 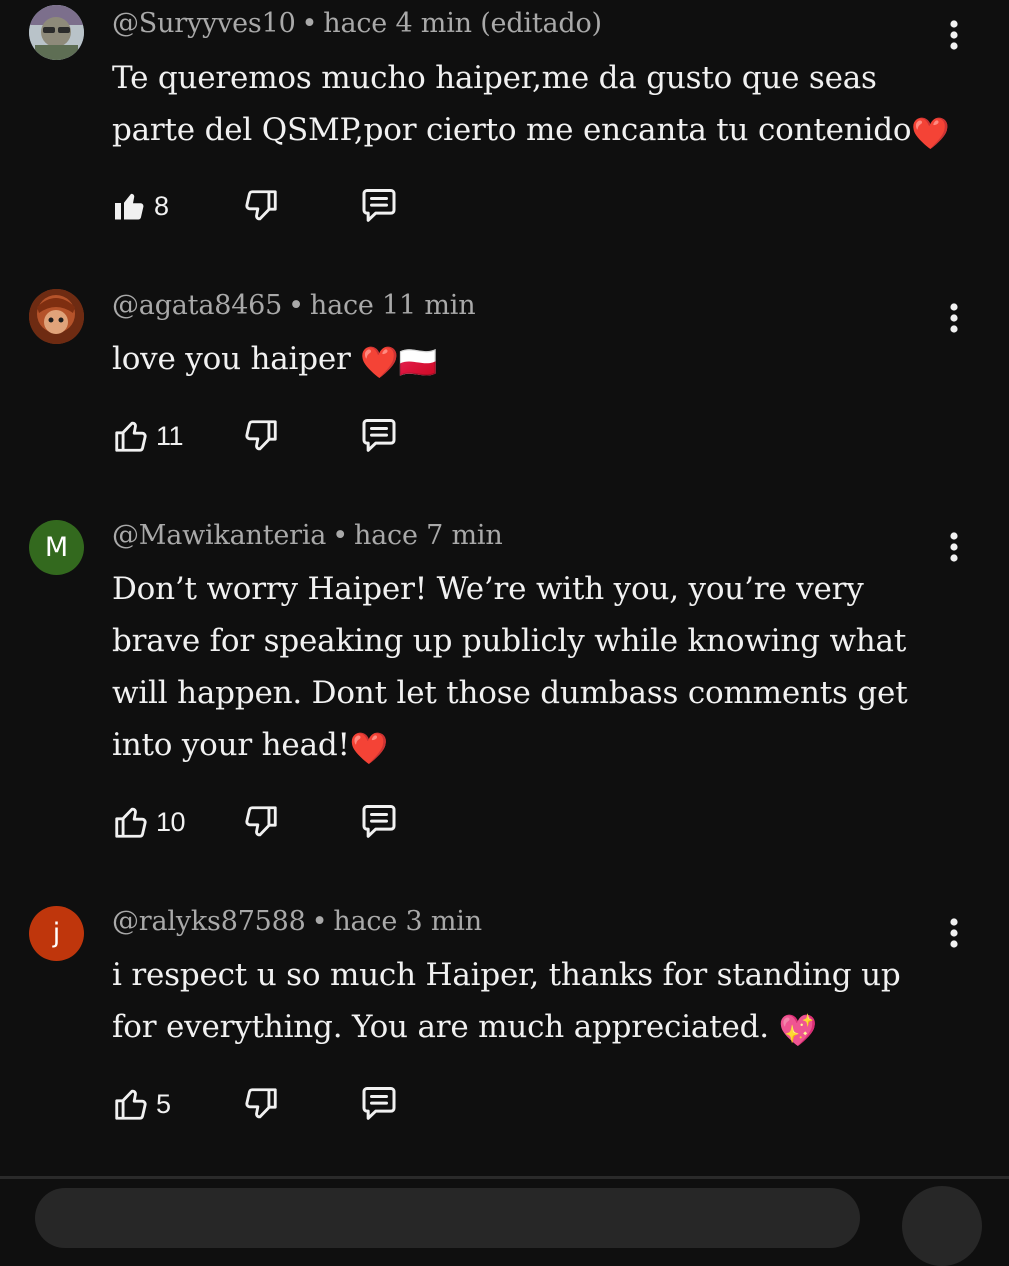 I want to click on avatar-letter: M, so click(x=56, y=547).